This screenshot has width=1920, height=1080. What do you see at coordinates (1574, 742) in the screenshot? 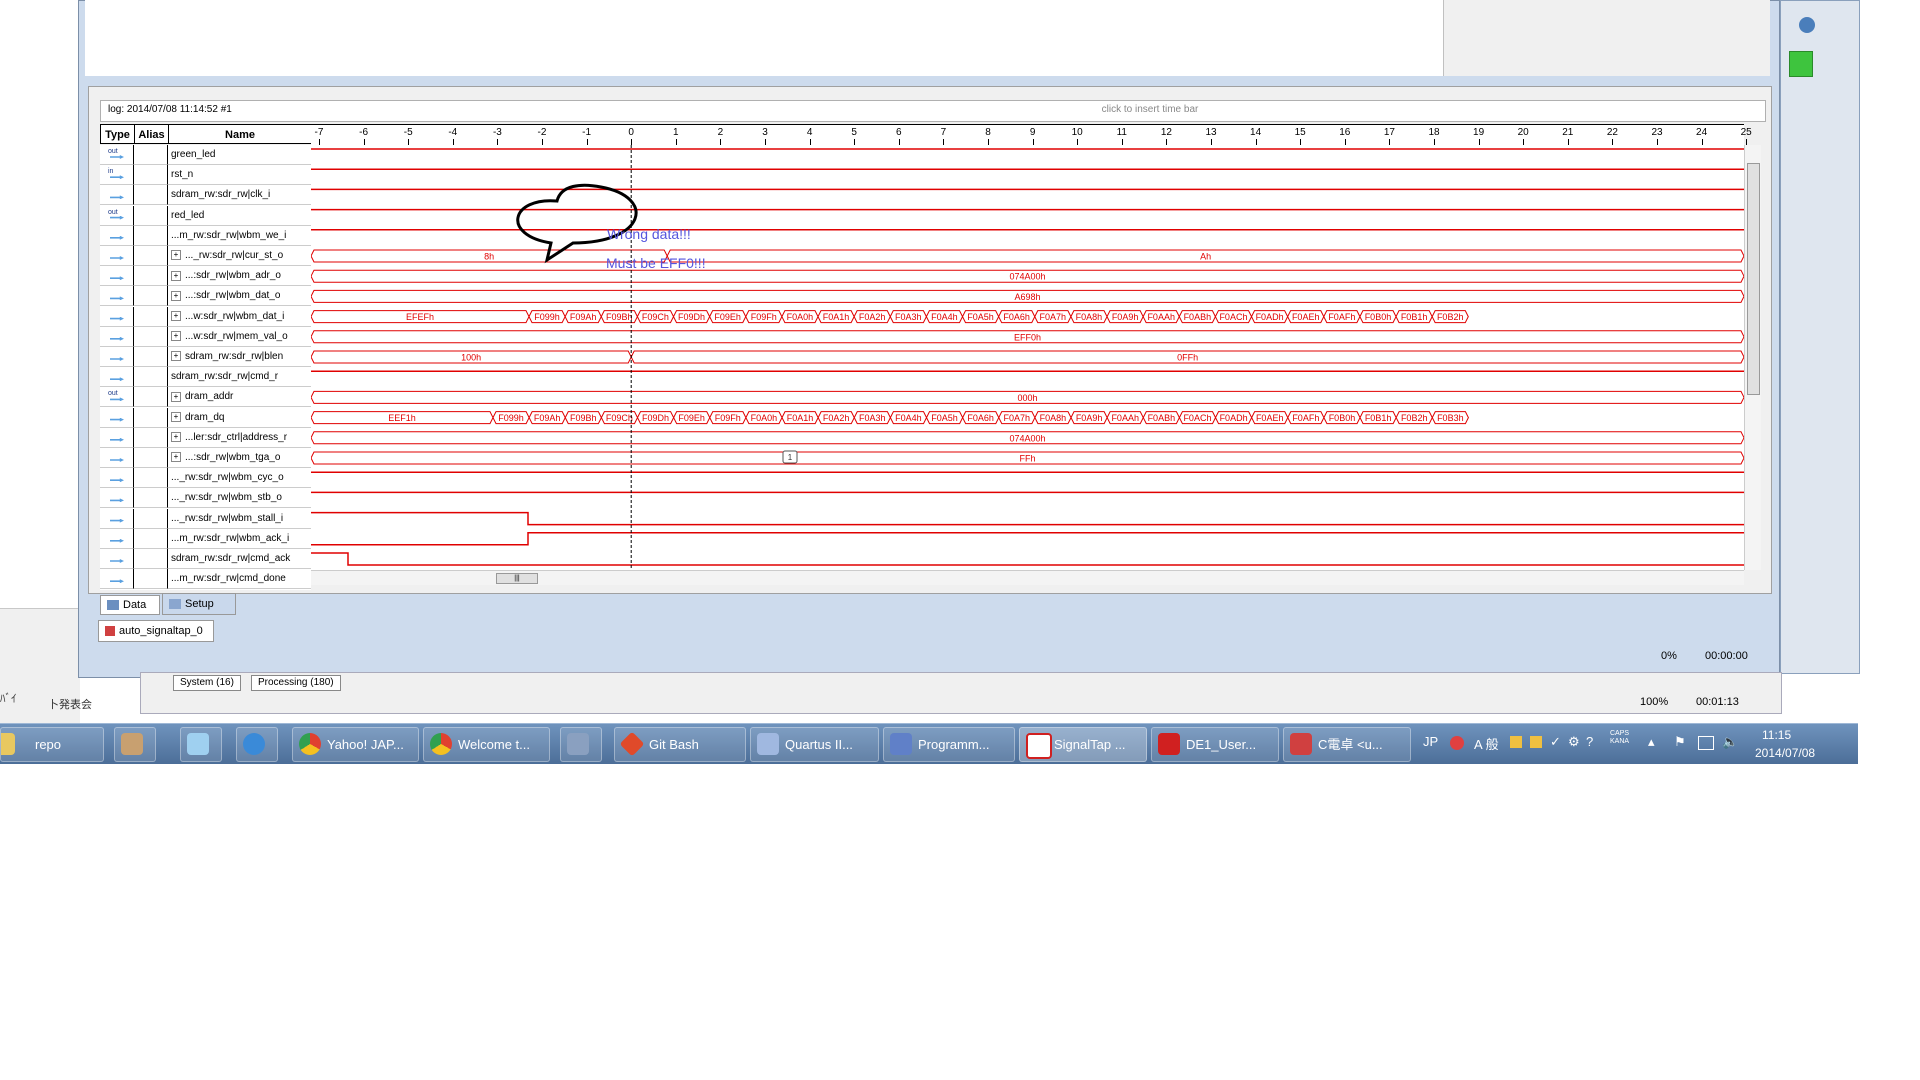
I see `settings-icon: ⚙` at bounding box center [1574, 742].